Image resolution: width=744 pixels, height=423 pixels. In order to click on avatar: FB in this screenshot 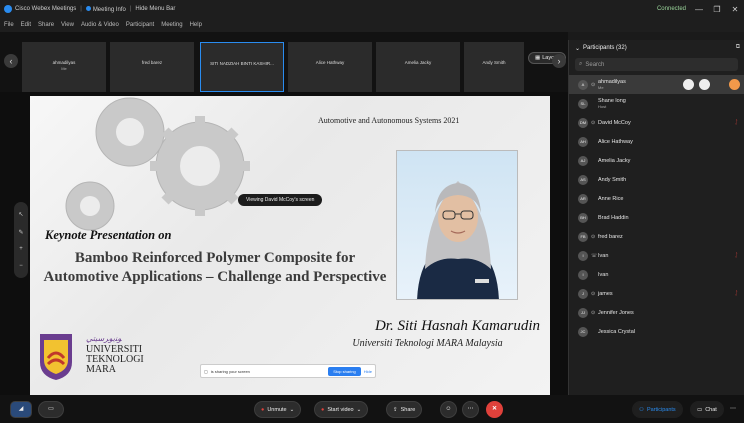, I will do `click(583, 236)`.